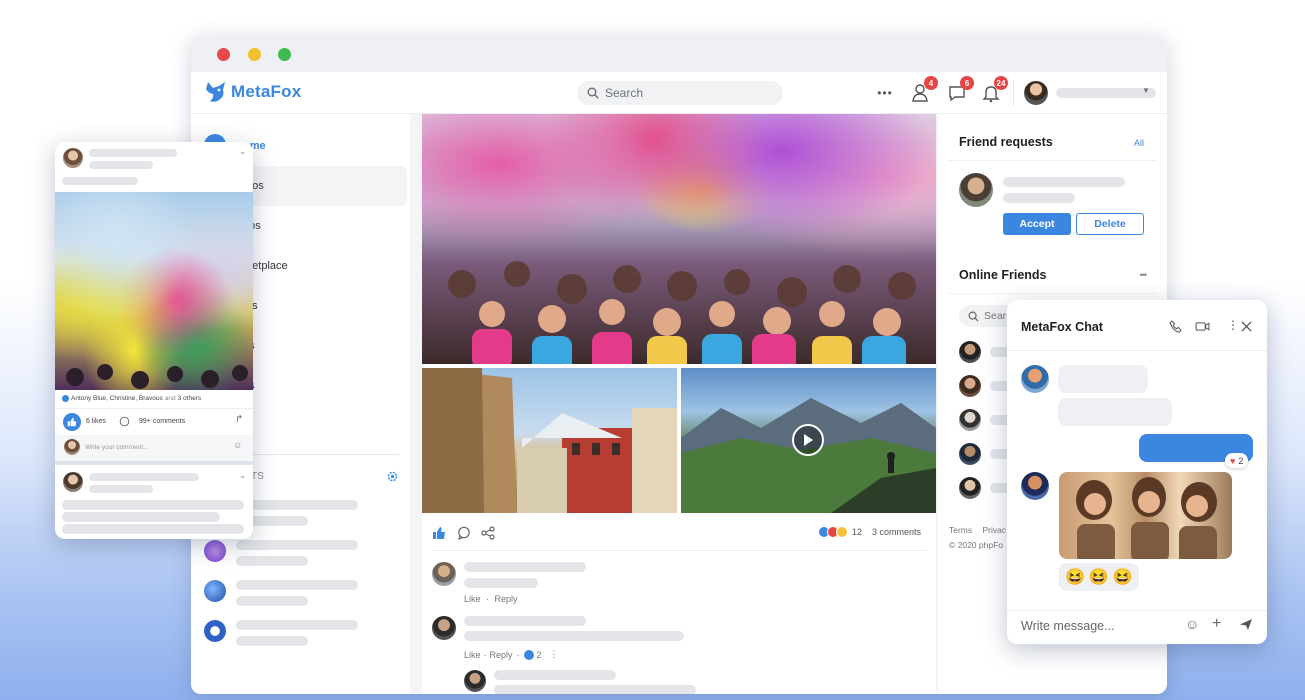 This screenshot has width=1305, height=700. What do you see at coordinates (1216, 624) in the screenshot?
I see `plus-icon: +` at bounding box center [1216, 624].